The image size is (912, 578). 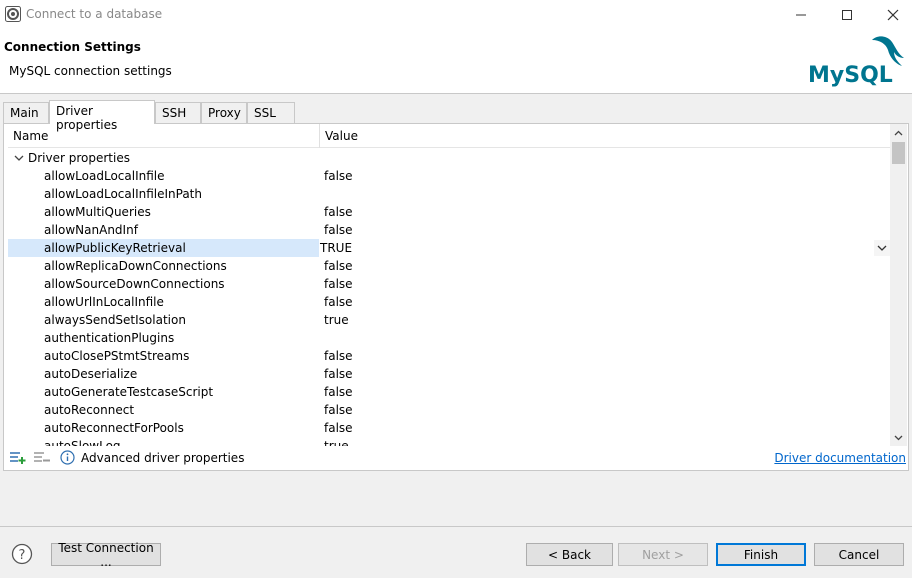 What do you see at coordinates (42, 458) in the screenshot?
I see `remove-property-icon` at bounding box center [42, 458].